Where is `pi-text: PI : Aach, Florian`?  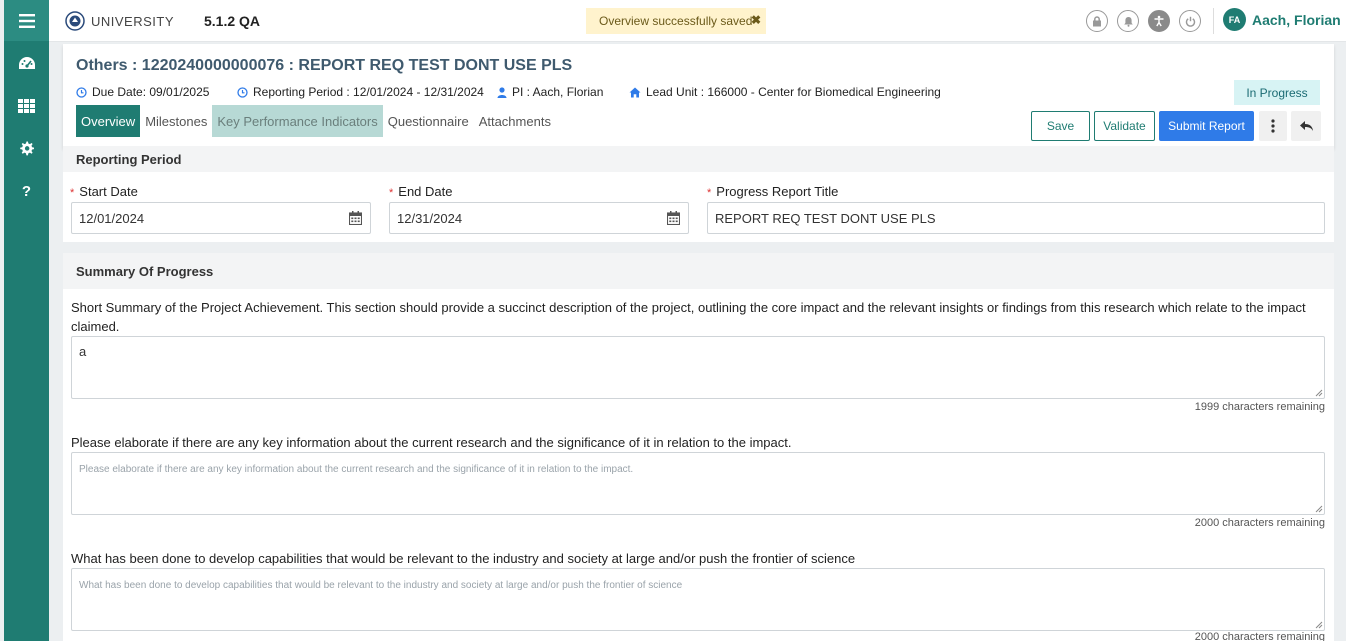 pi-text: PI : Aach, Florian is located at coordinates (558, 92).